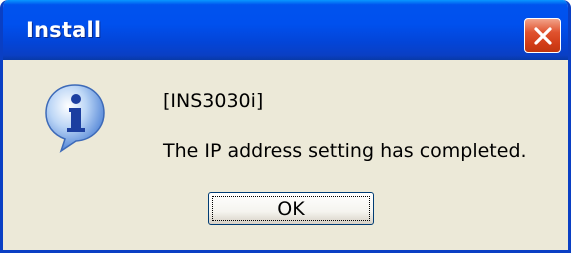 The image size is (571, 253). I want to click on ok-button-label: OK, so click(291, 209).